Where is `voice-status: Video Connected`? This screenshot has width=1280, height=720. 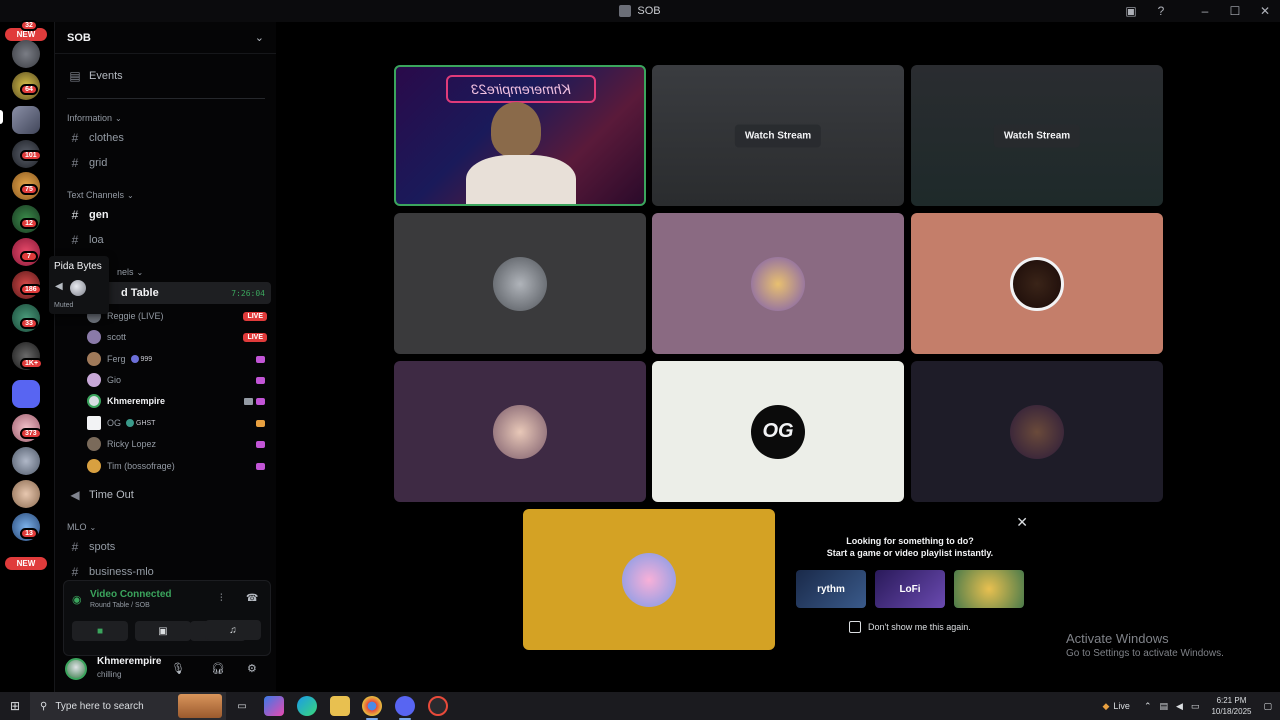
voice-status: Video Connected is located at coordinates (131, 594).